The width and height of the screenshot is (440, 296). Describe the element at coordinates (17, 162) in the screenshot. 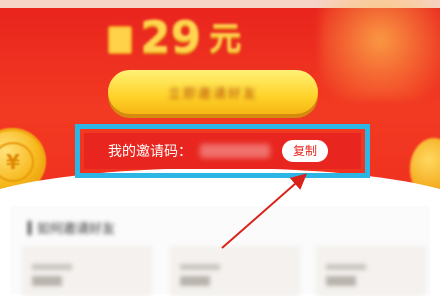

I see `coin-symbol-icon: ¥` at that location.